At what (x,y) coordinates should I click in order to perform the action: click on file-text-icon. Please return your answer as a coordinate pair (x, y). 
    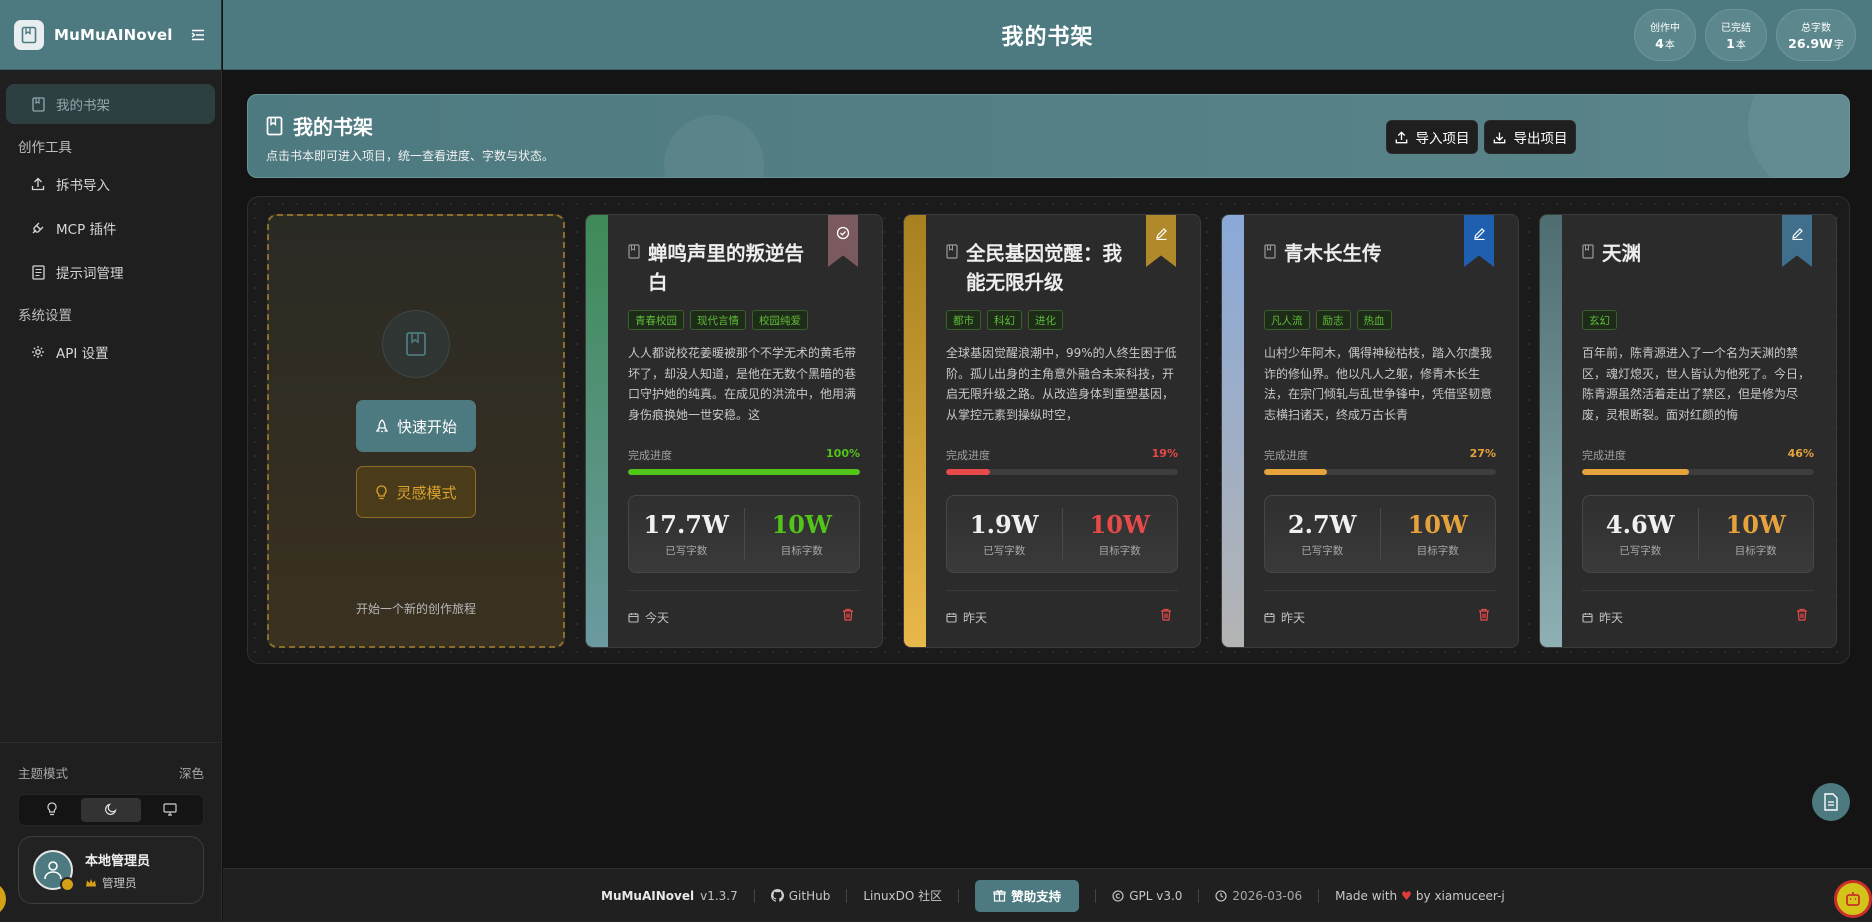
    Looking at the image, I should click on (1831, 802).